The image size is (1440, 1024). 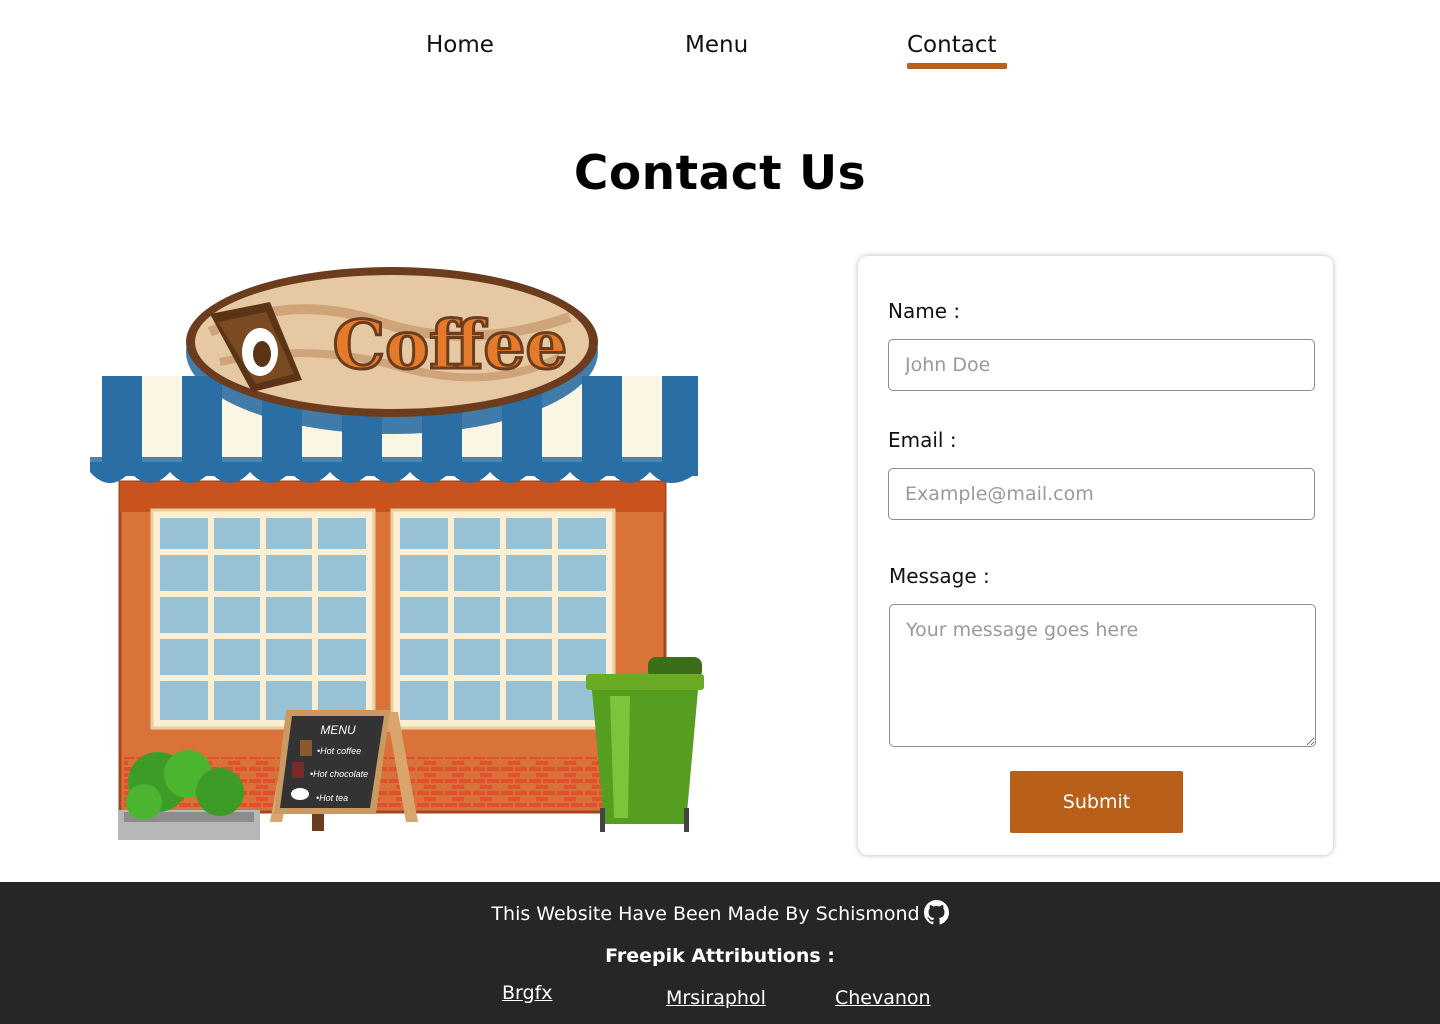 I want to click on page-title: Contact Us, so click(x=720, y=173).